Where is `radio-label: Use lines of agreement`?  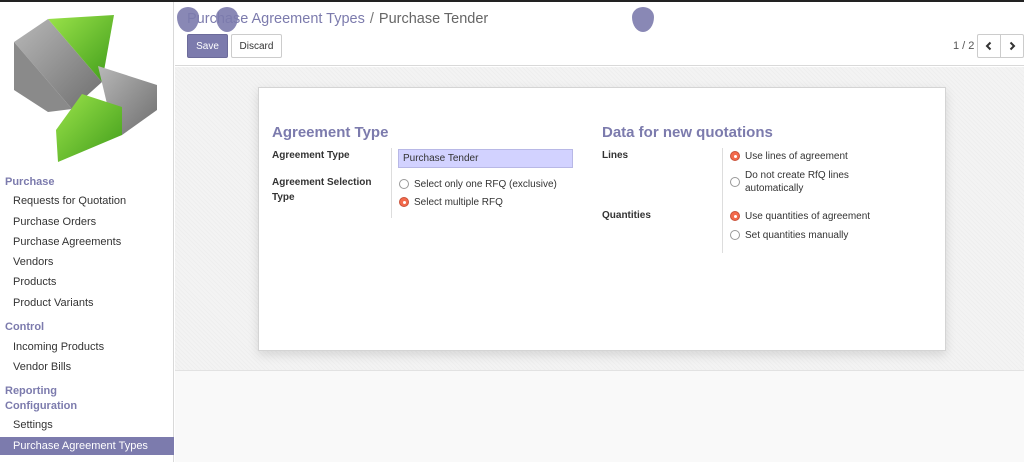
radio-label: Use lines of agreement is located at coordinates (796, 156).